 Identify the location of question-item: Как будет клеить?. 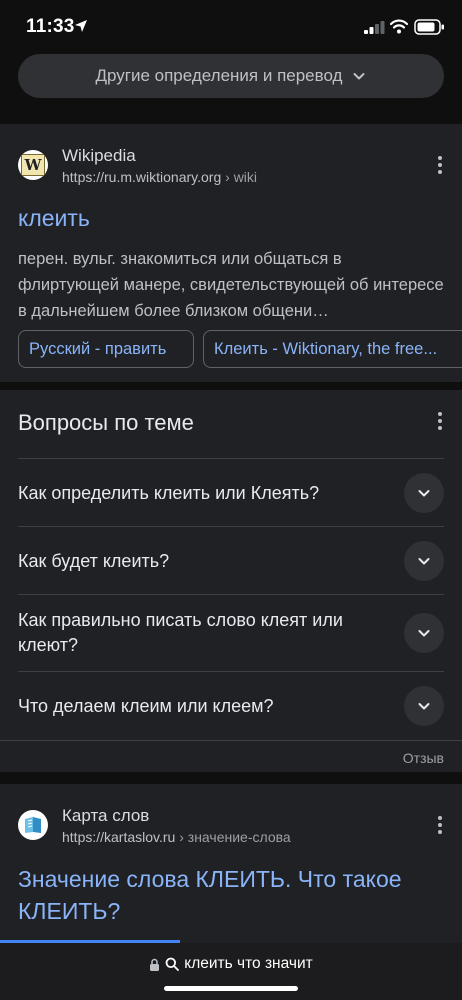
(231, 560).